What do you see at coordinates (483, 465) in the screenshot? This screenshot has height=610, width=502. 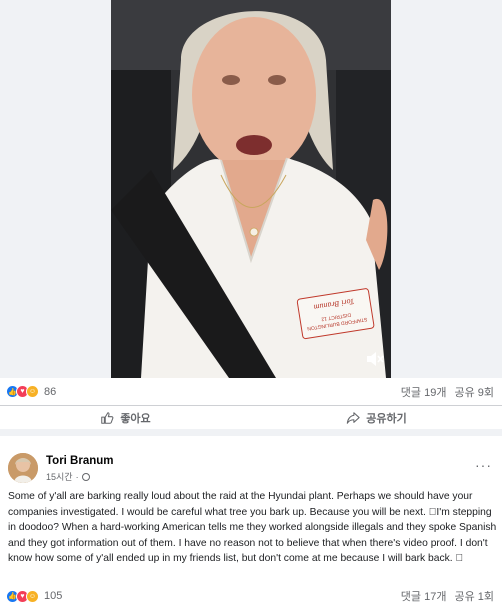 I see `more-options-icon: ···` at bounding box center [483, 465].